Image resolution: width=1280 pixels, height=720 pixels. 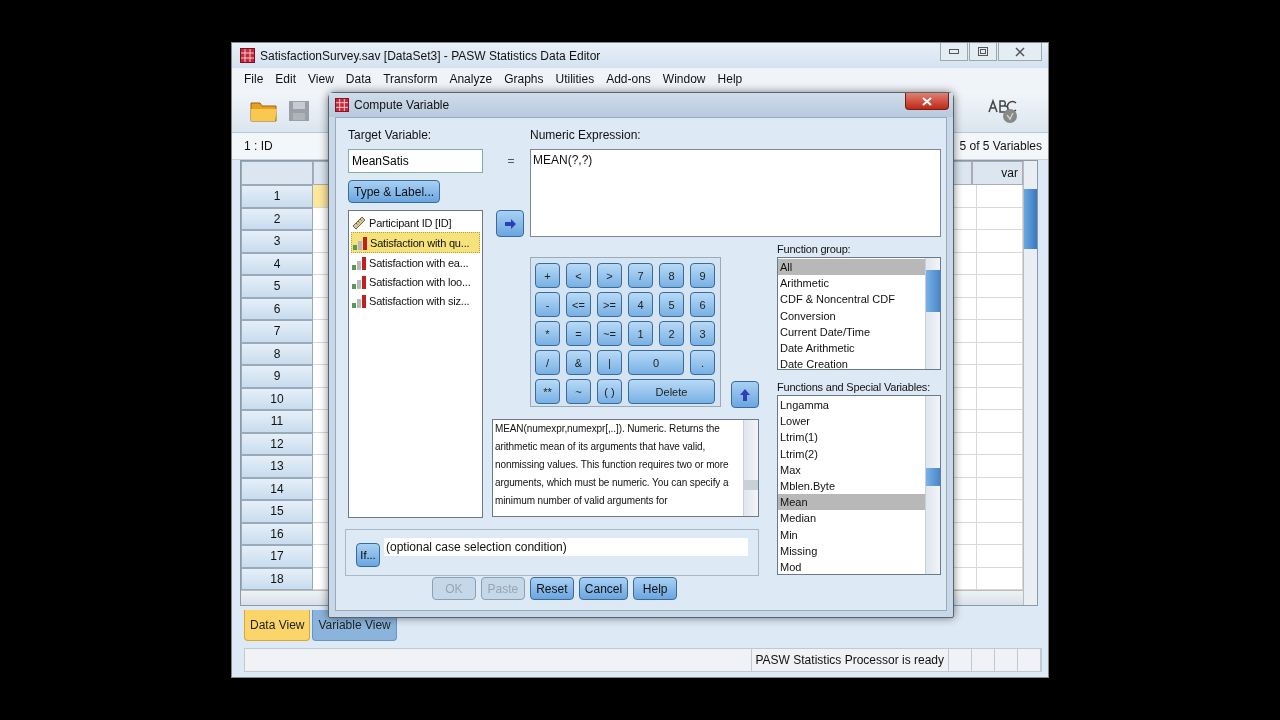 I want to click on keypad-key: <, so click(x=578, y=275).